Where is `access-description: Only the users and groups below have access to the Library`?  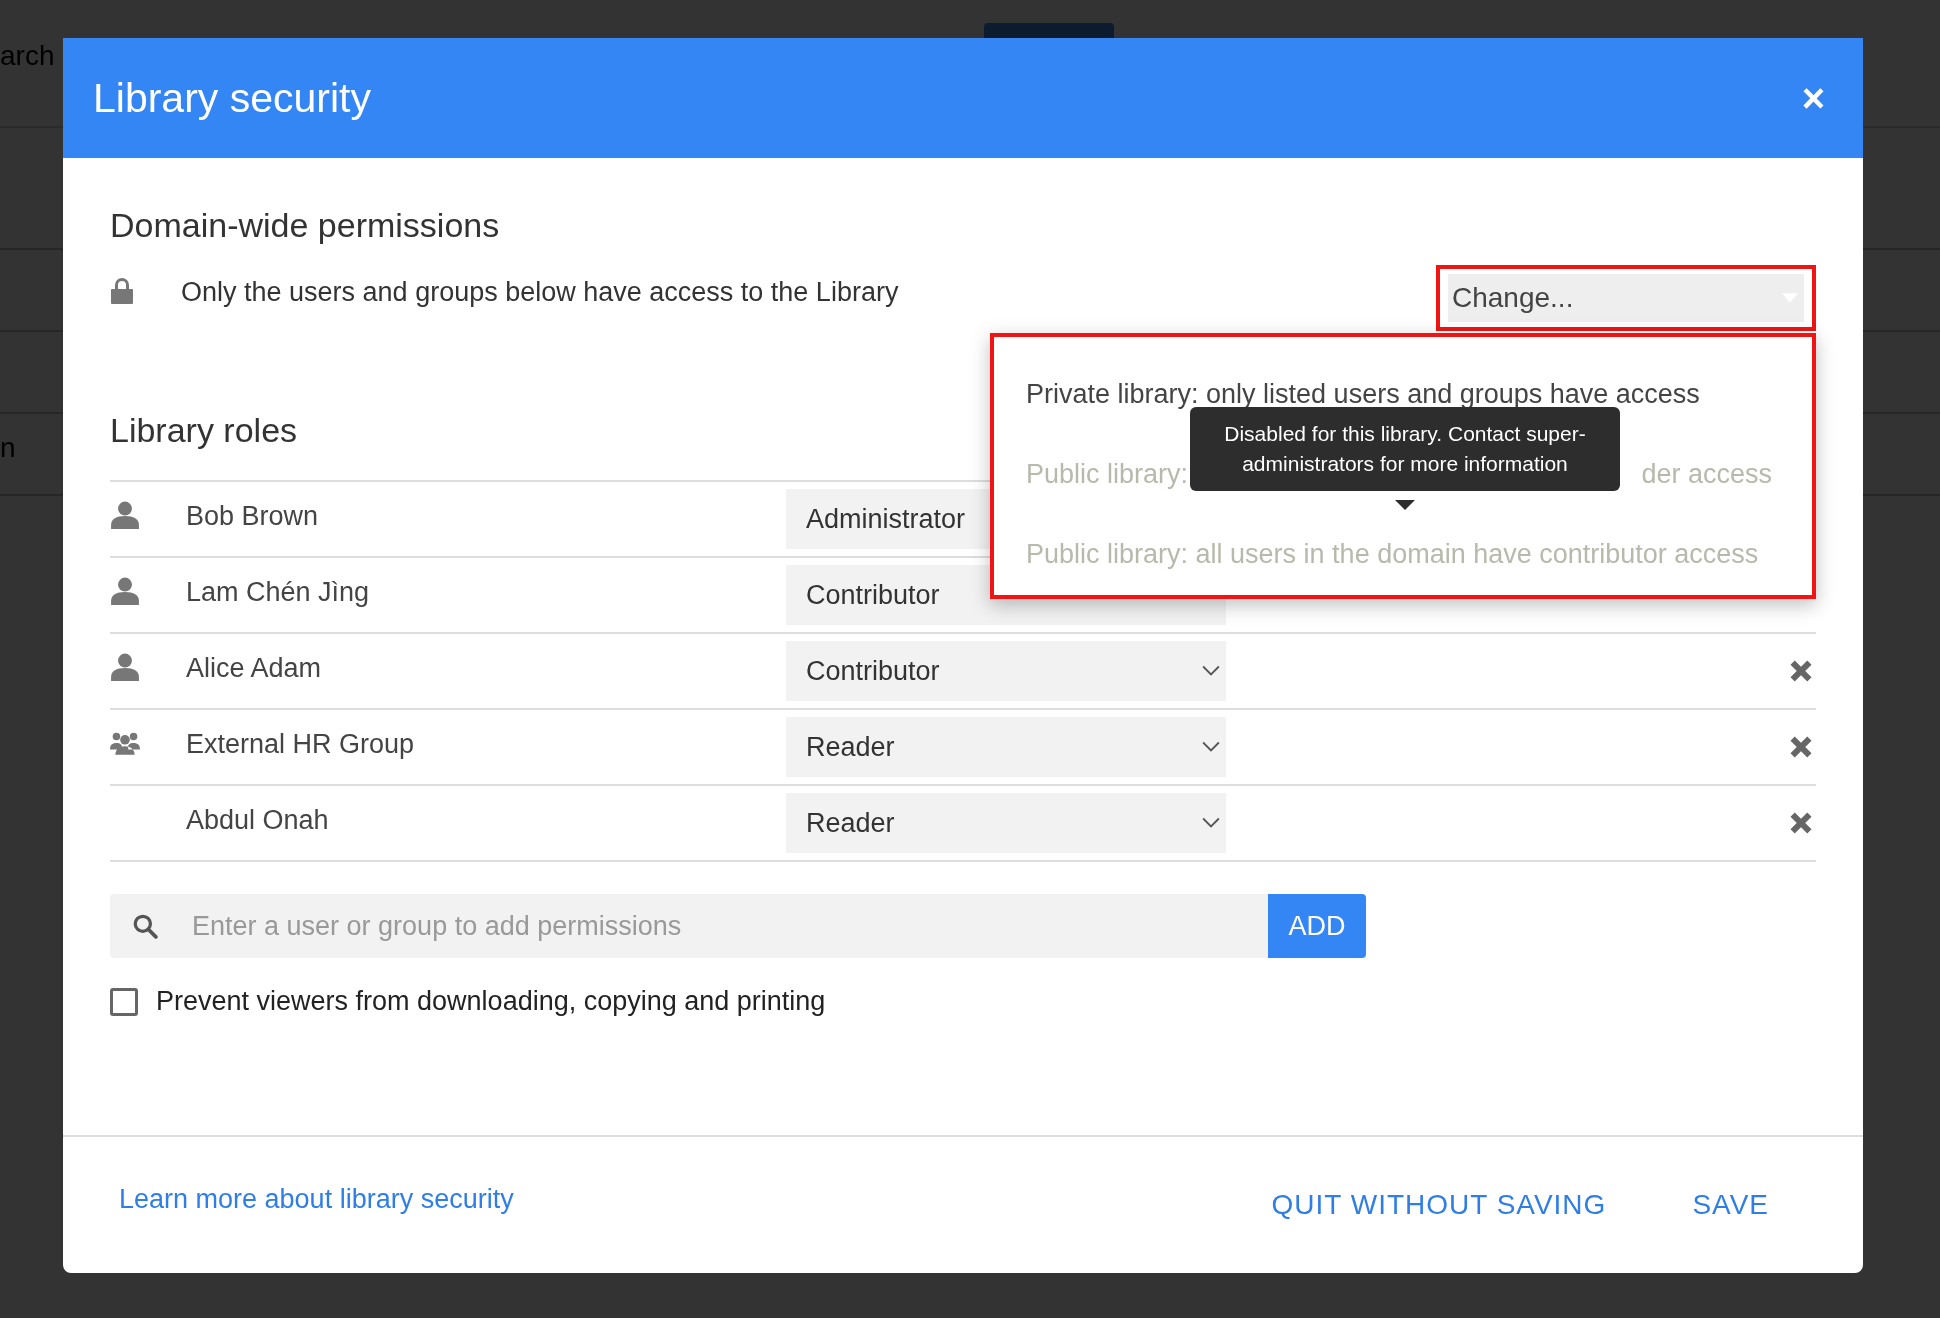
access-description: Only the users and groups below have access to the Library is located at coordinates (540, 292).